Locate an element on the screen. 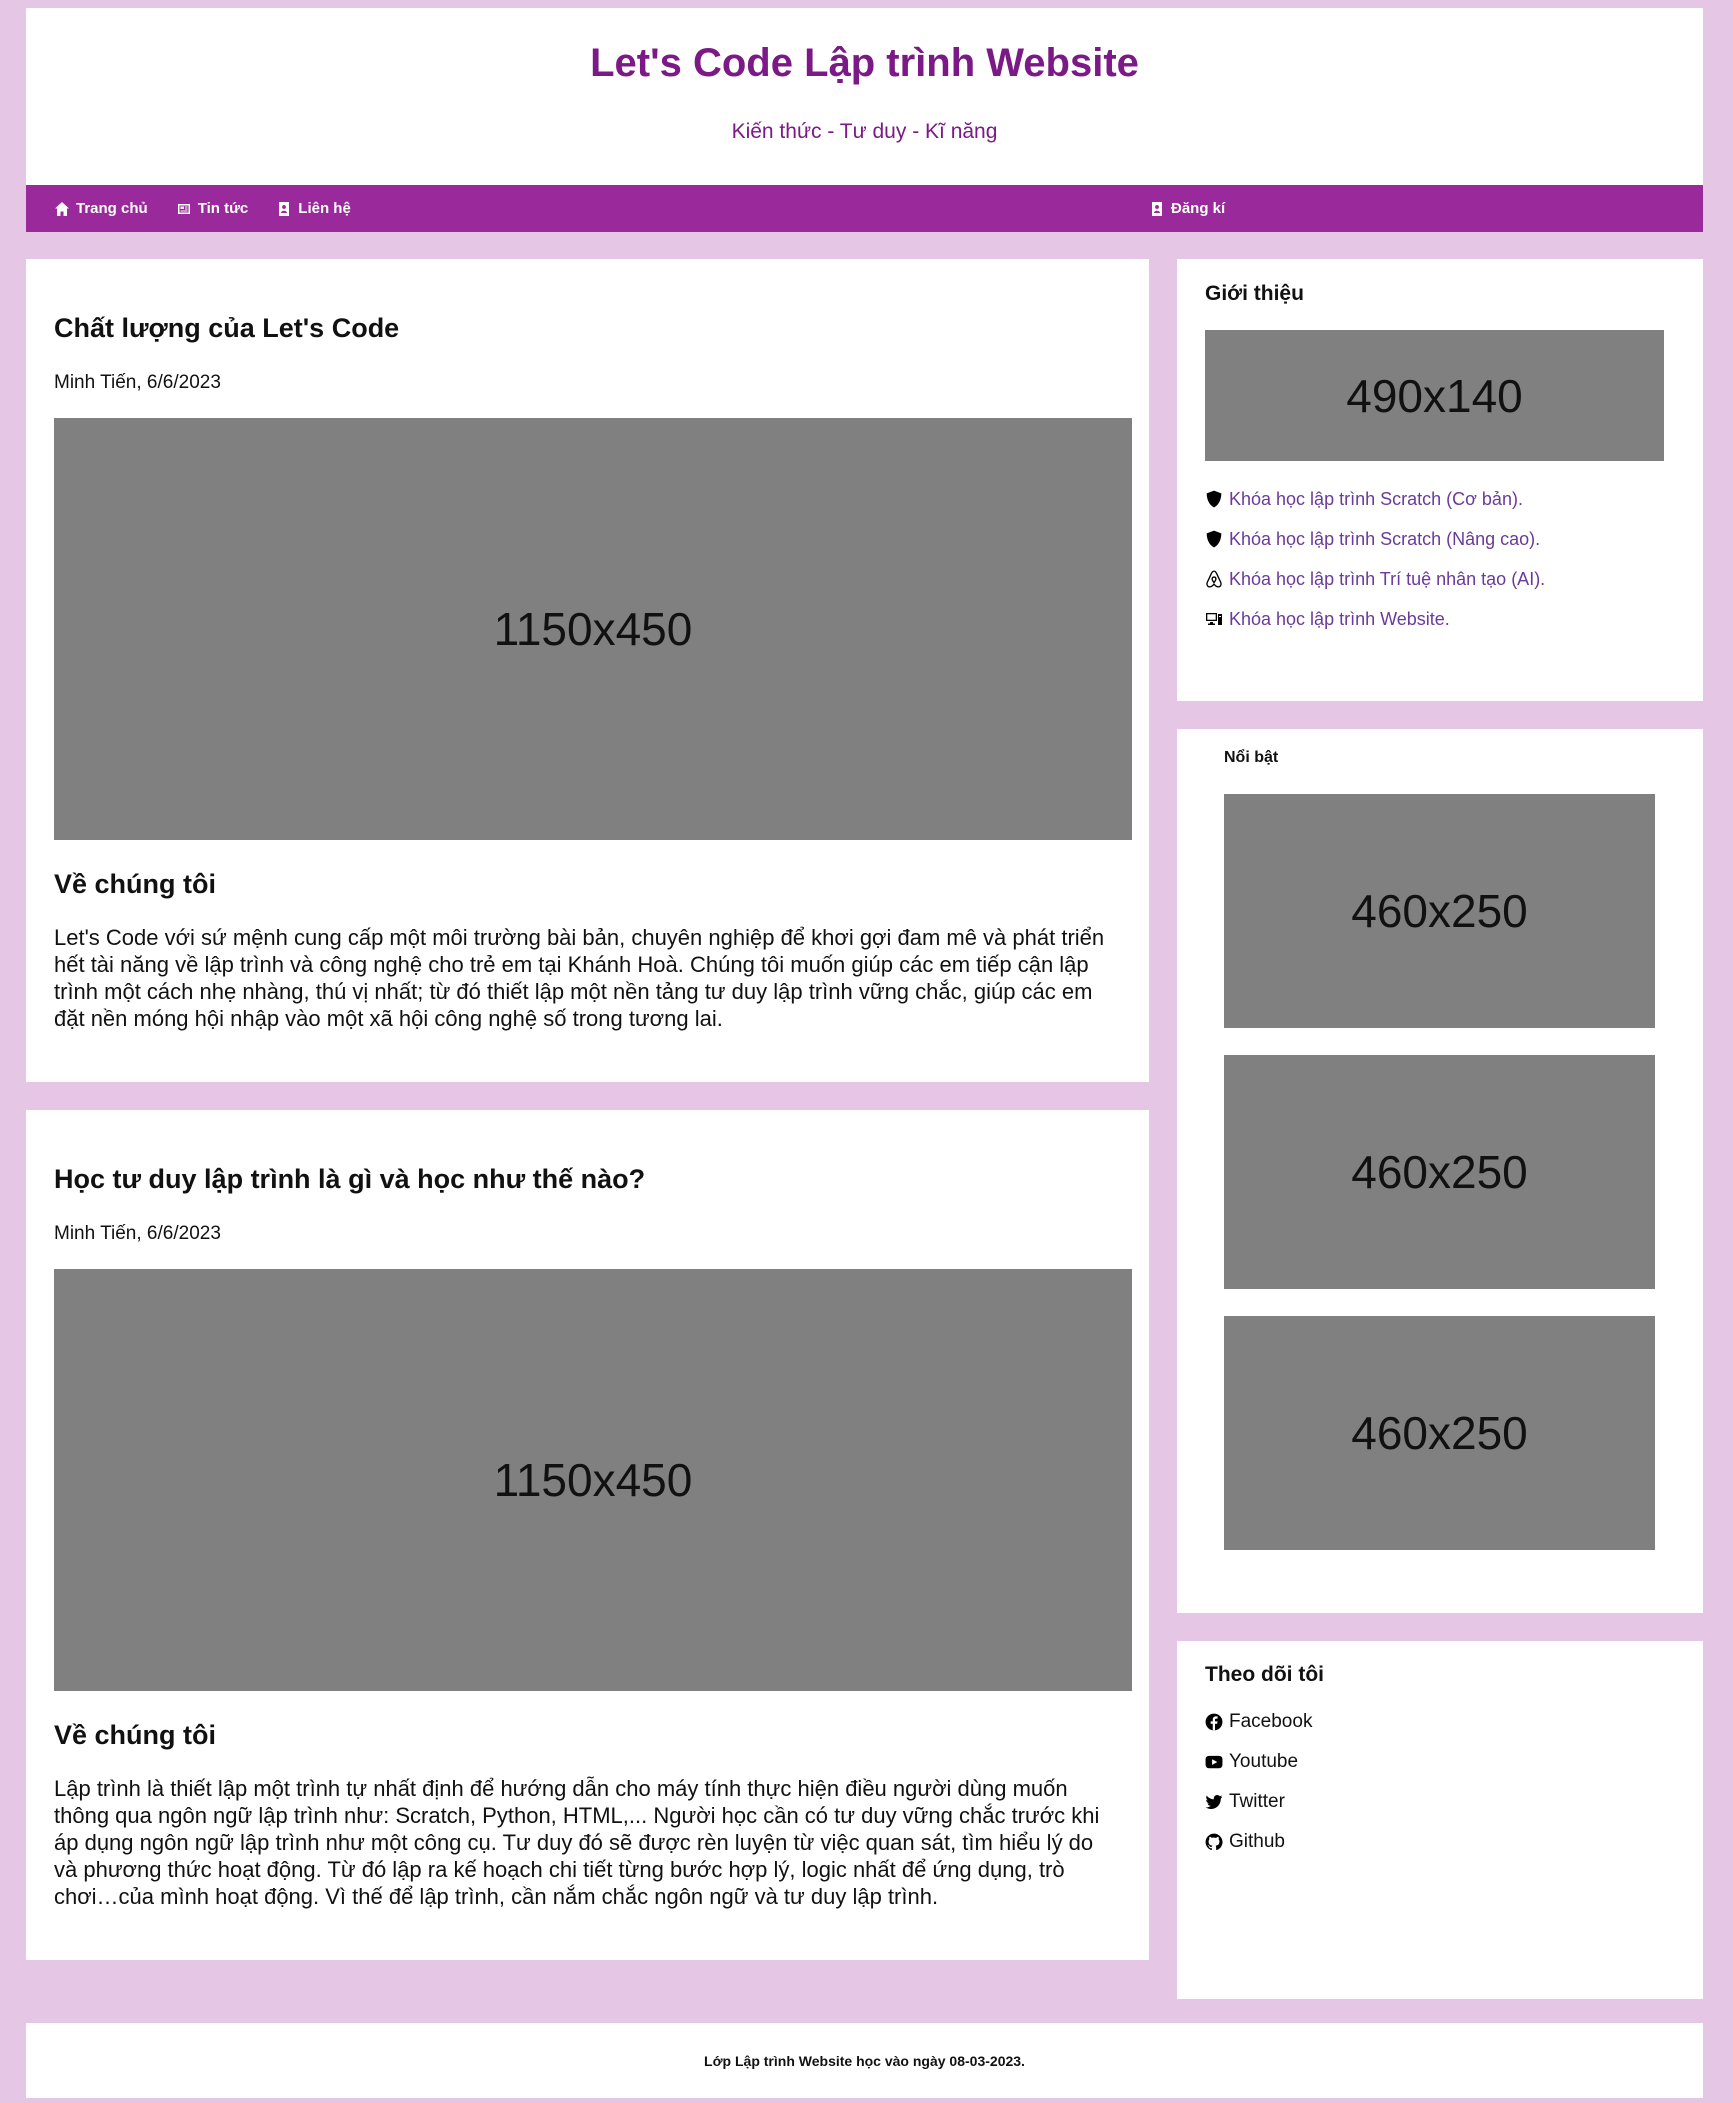 The width and height of the screenshot is (1733, 2103). social-list: Facebook Youtube Twitter Github is located at coordinates (1435, 1782).